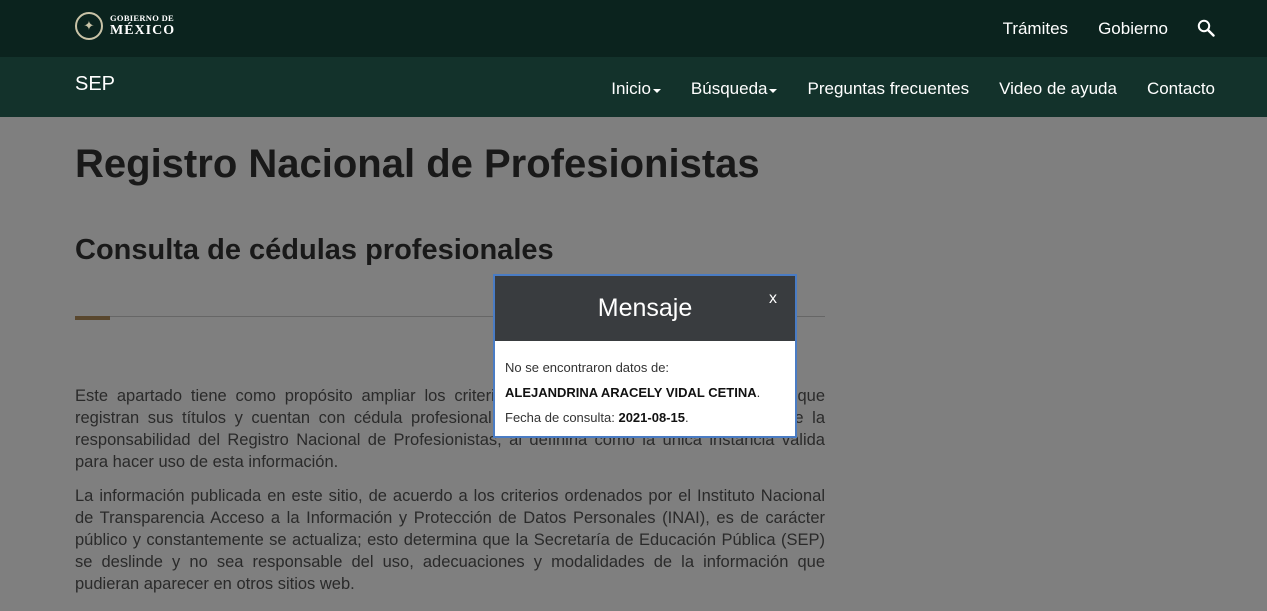  Describe the element at coordinates (562, 417) in the screenshot. I see `query-date-label: Fecha de consulta:` at that location.